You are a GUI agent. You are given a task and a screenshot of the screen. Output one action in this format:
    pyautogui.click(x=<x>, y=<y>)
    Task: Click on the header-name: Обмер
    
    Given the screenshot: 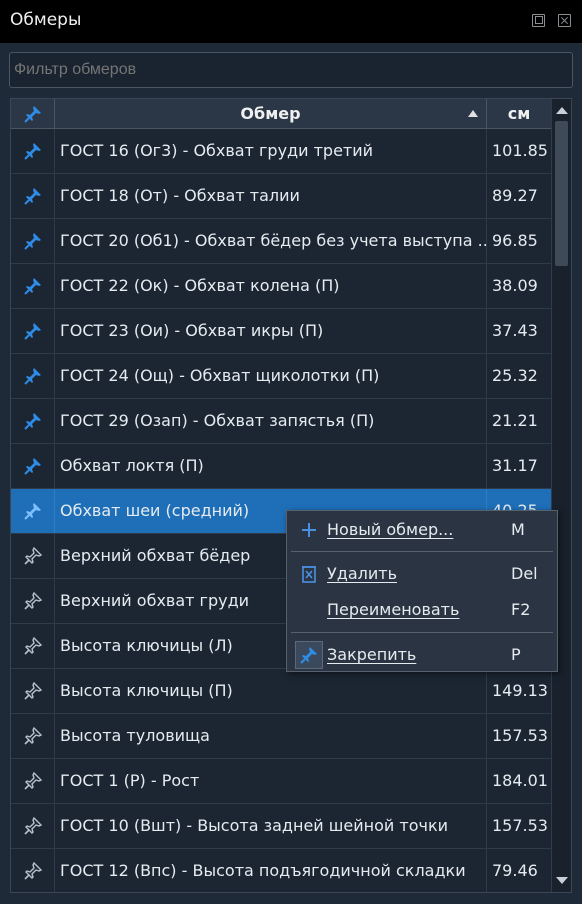 What is the action you would take?
    pyautogui.click(x=271, y=113)
    